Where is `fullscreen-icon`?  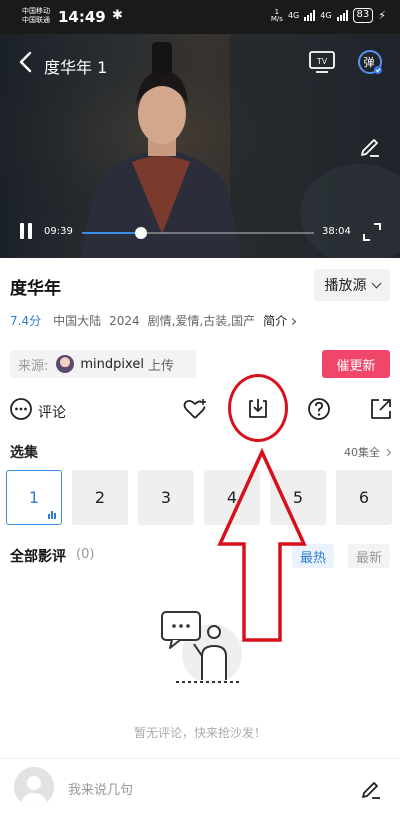 fullscreen-icon is located at coordinates (372, 232).